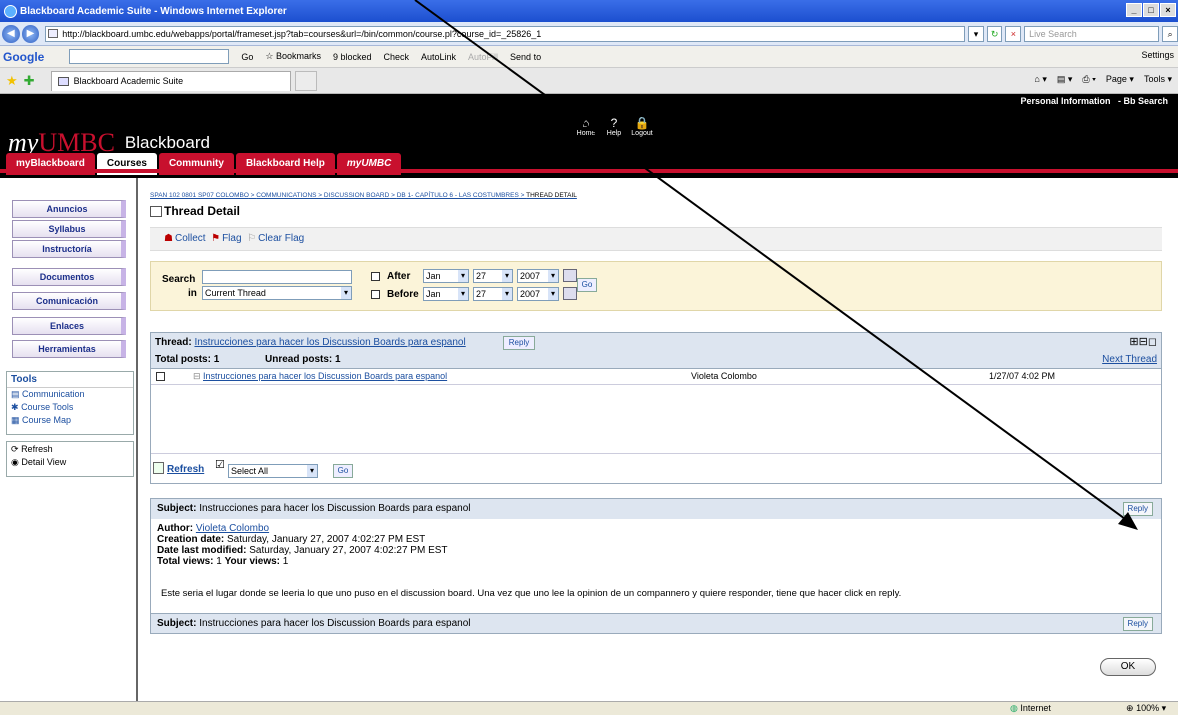 The width and height of the screenshot is (1178, 715). What do you see at coordinates (446, 276) in the screenshot?
I see `after-month-select: Jan` at bounding box center [446, 276].